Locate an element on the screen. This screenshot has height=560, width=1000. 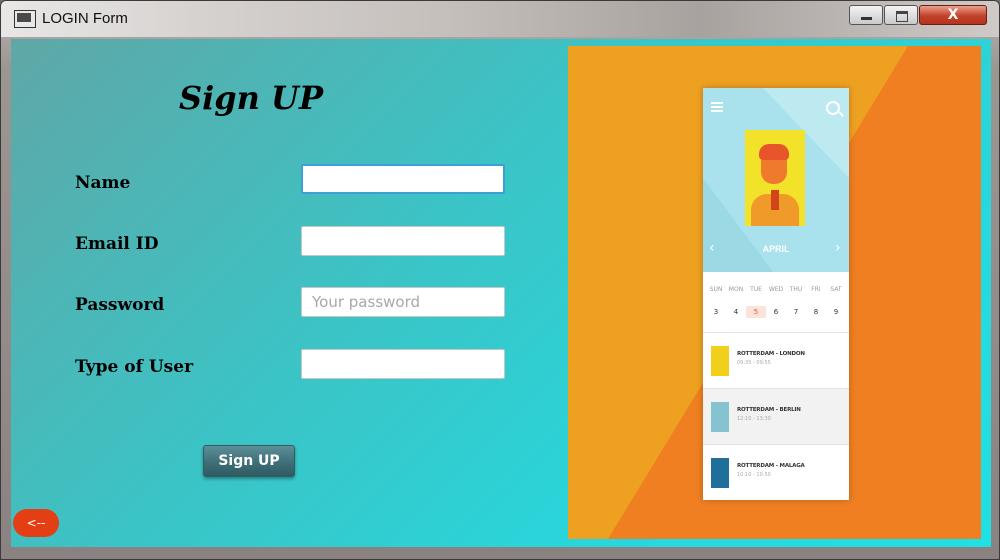
user-type-field is located at coordinates (403, 364).